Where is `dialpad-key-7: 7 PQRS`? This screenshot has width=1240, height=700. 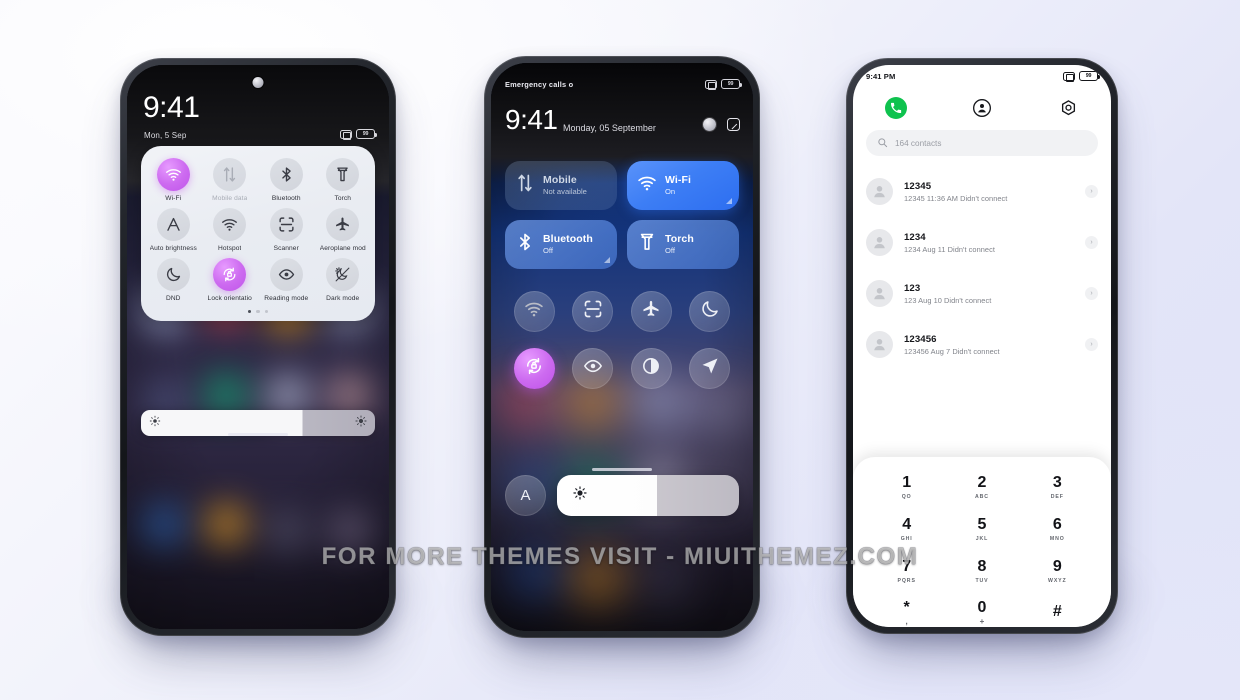
dialpad-key-7: 7 PQRS is located at coordinates (906, 571).